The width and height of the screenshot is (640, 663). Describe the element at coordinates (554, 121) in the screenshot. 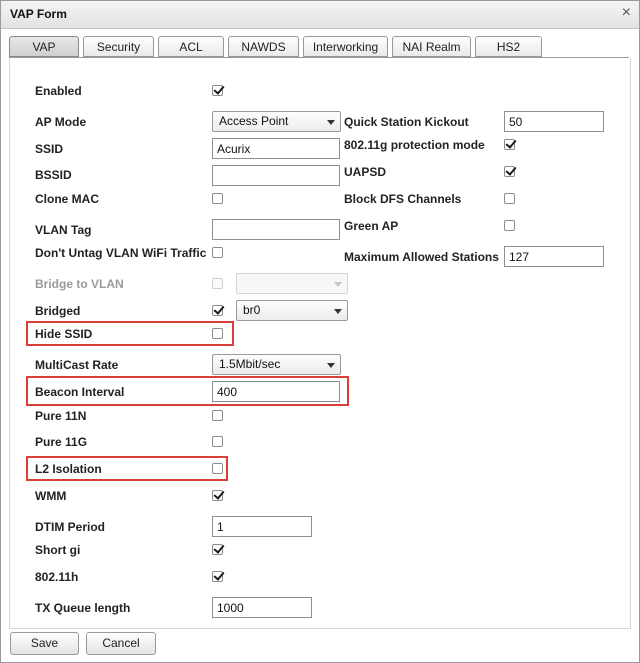

I see `quick-station-kickout-input` at that location.